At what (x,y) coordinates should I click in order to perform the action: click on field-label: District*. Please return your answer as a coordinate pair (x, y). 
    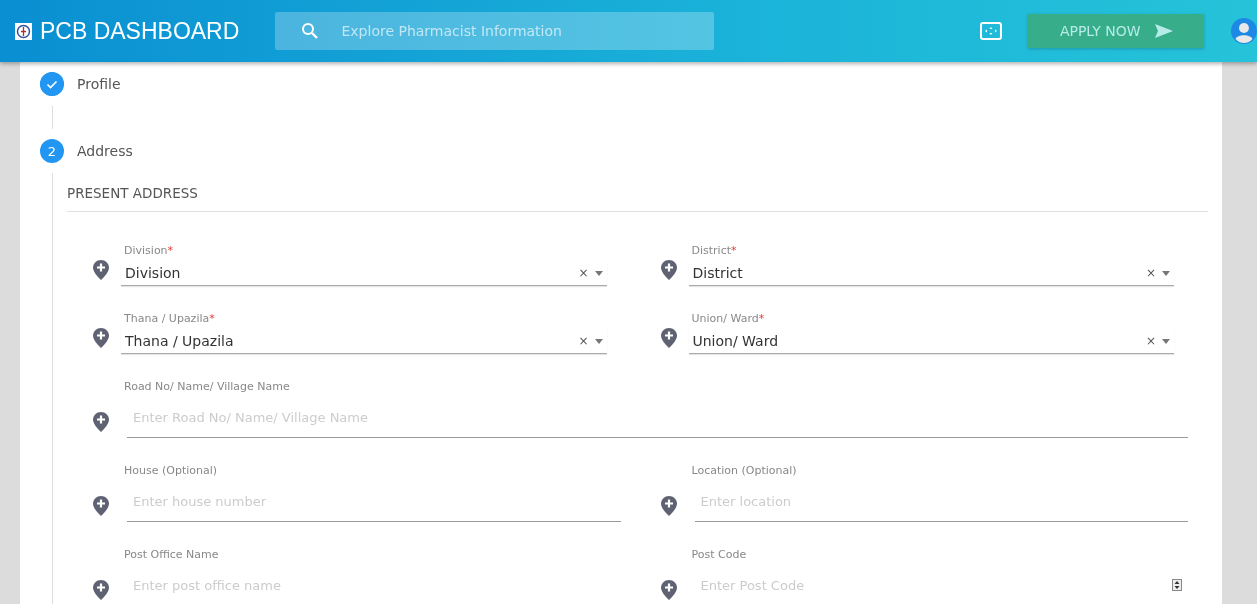
    Looking at the image, I should click on (714, 250).